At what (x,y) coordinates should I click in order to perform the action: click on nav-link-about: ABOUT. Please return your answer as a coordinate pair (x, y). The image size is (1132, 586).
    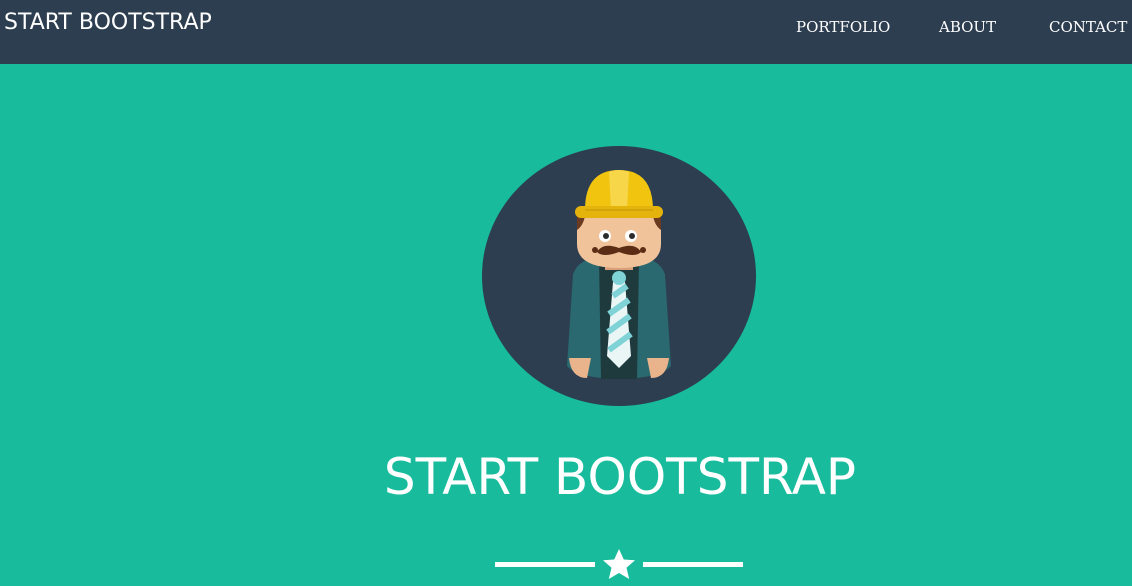
    Looking at the image, I should click on (967, 27).